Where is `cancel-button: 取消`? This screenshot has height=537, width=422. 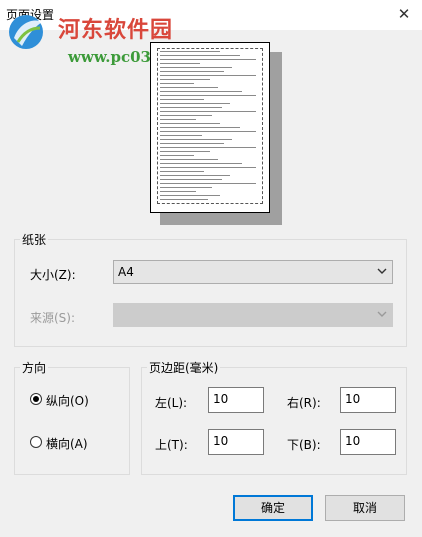
cancel-button: 取消 is located at coordinates (365, 508).